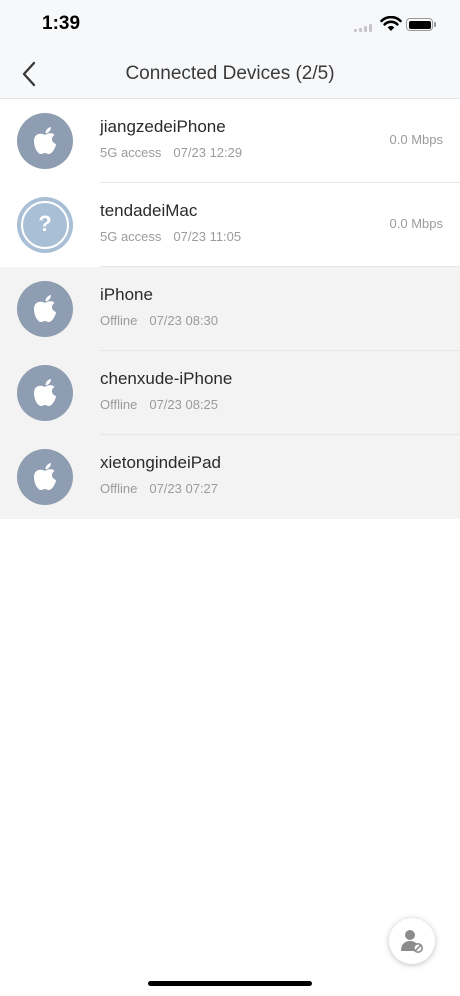  I want to click on blocked-devices-button, so click(412, 941).